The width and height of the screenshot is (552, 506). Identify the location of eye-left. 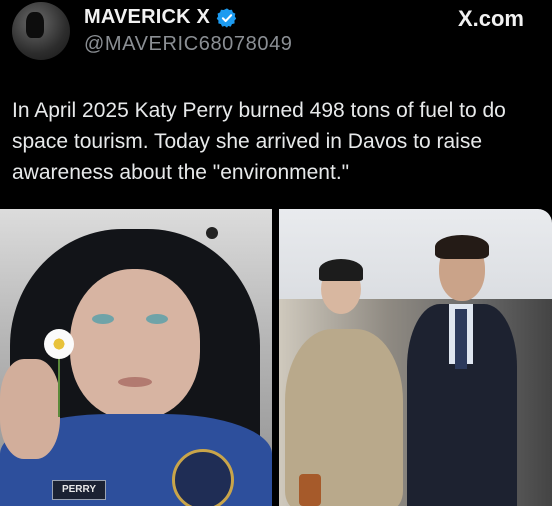
(103, 319).